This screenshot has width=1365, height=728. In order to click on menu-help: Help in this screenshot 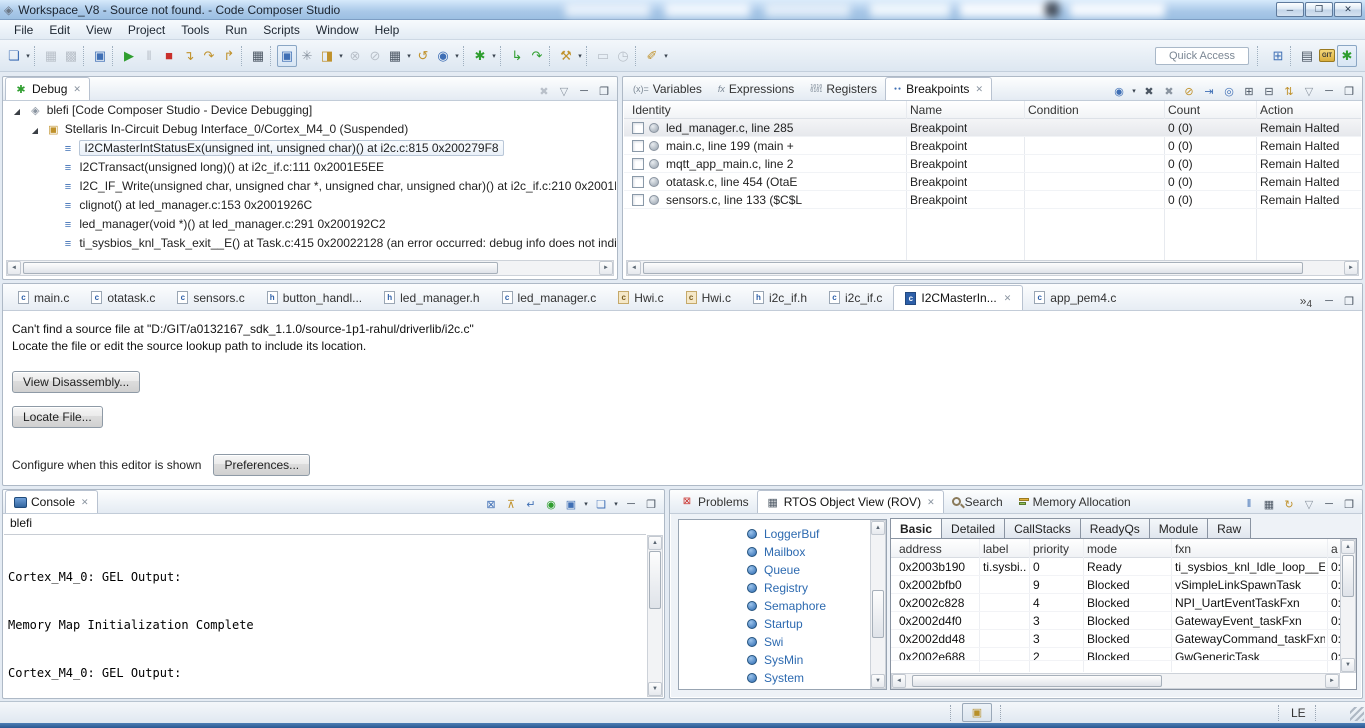, I will do `click(387, 30)`.